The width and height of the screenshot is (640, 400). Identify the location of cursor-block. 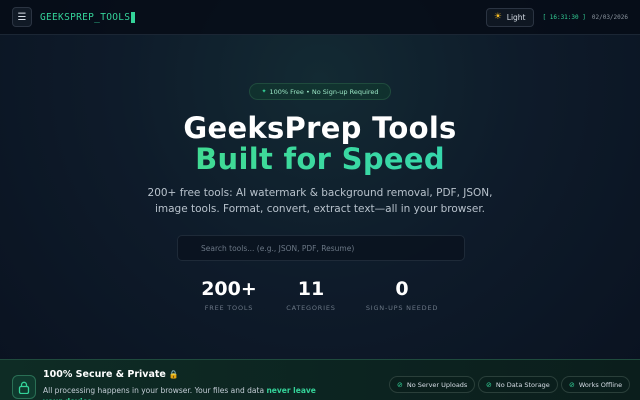
(133, 17).